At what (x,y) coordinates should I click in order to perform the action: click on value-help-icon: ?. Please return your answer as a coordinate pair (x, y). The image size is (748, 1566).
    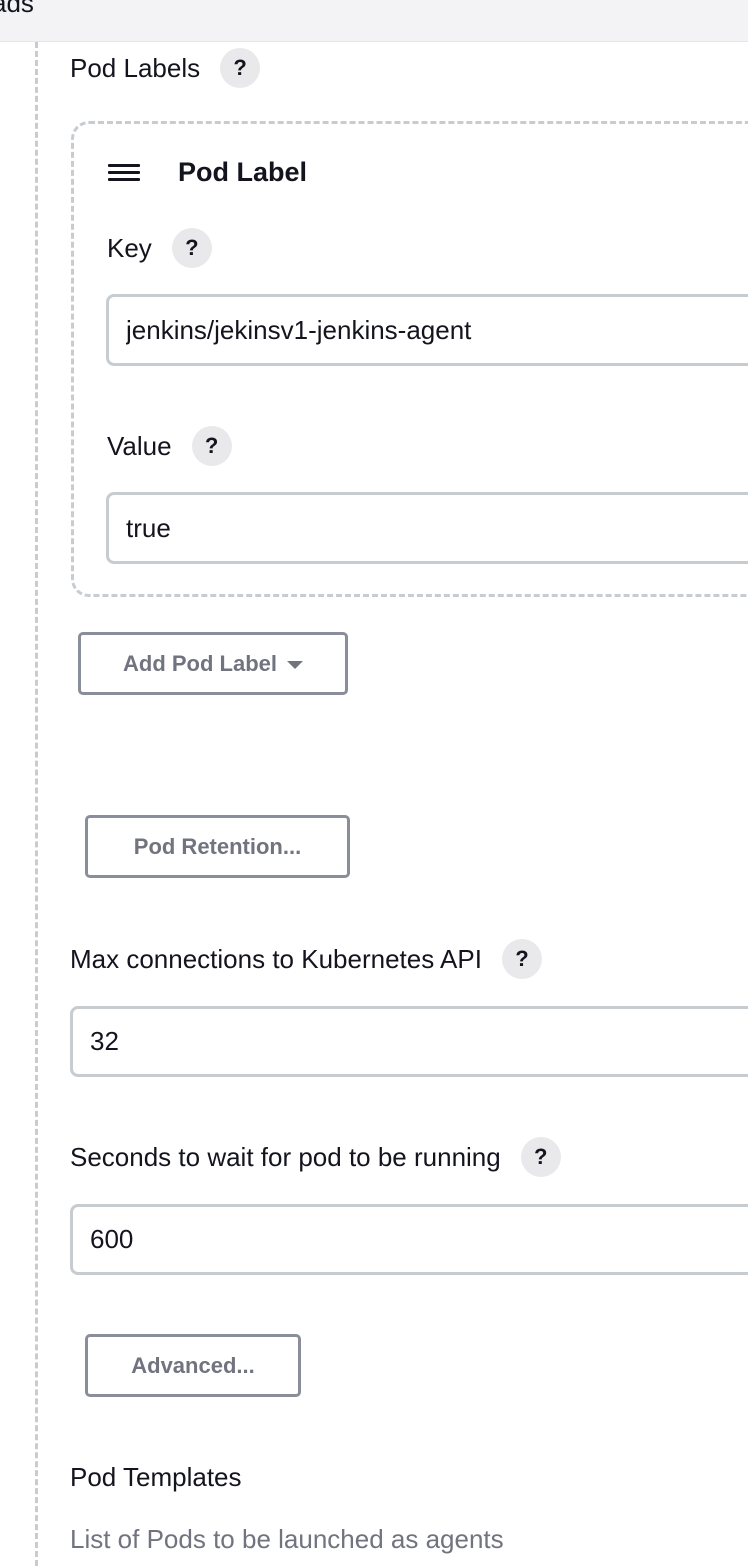
    Looking at the image, I should click on (211, 446).